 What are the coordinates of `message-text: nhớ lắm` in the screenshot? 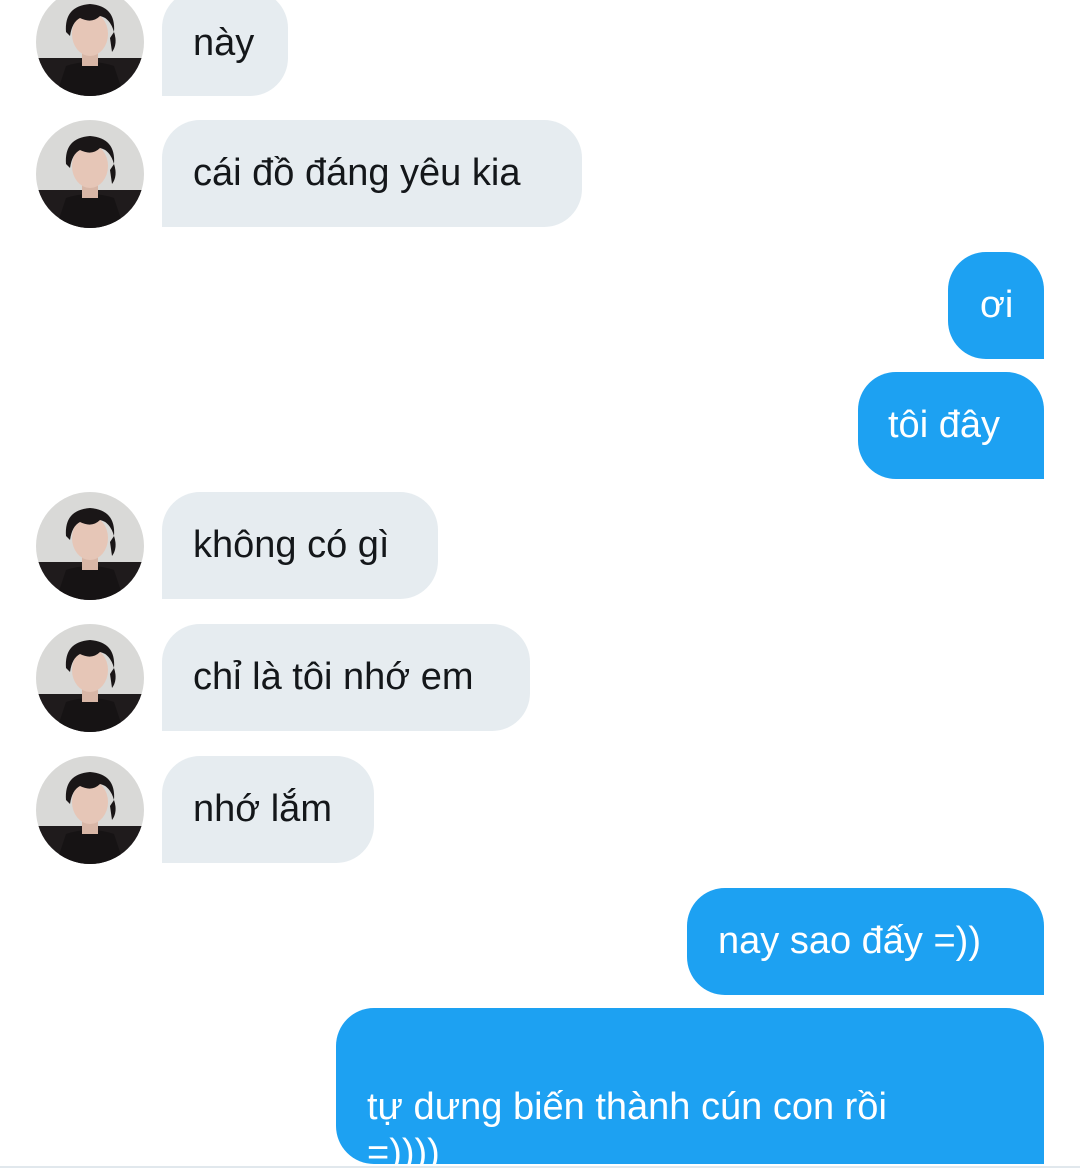 It's located at (262, 809).